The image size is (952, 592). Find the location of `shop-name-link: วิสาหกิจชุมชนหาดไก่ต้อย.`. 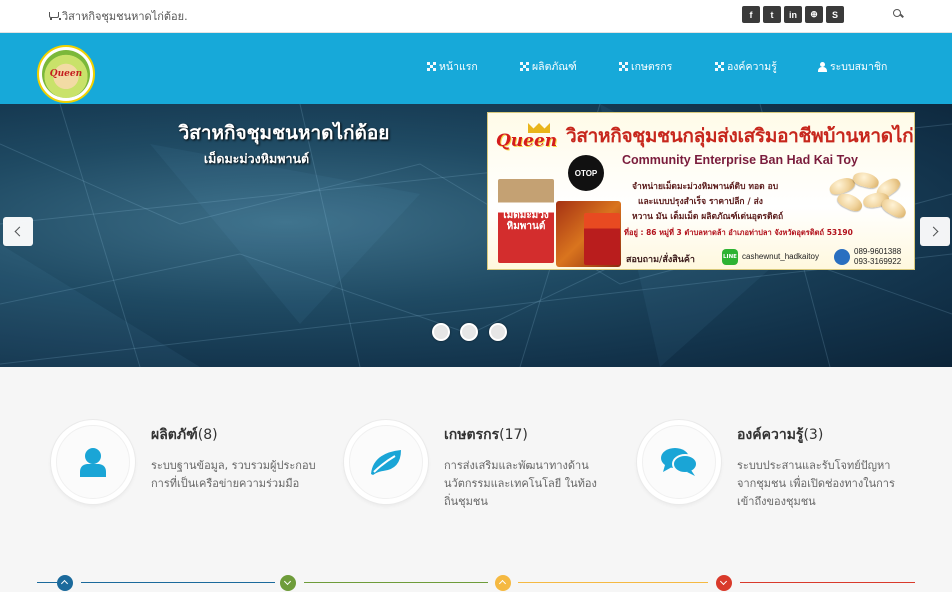

shop-name-link: วิสาหกิจชุมชนหาดไก่ต้อย. is located at coordinates (118, 16).